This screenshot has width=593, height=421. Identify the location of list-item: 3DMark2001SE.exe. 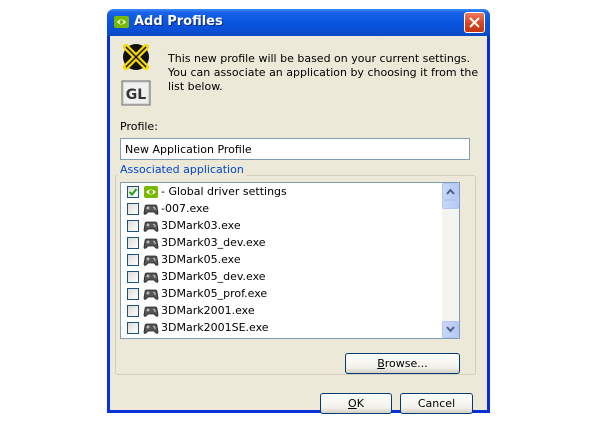
(282, 327).